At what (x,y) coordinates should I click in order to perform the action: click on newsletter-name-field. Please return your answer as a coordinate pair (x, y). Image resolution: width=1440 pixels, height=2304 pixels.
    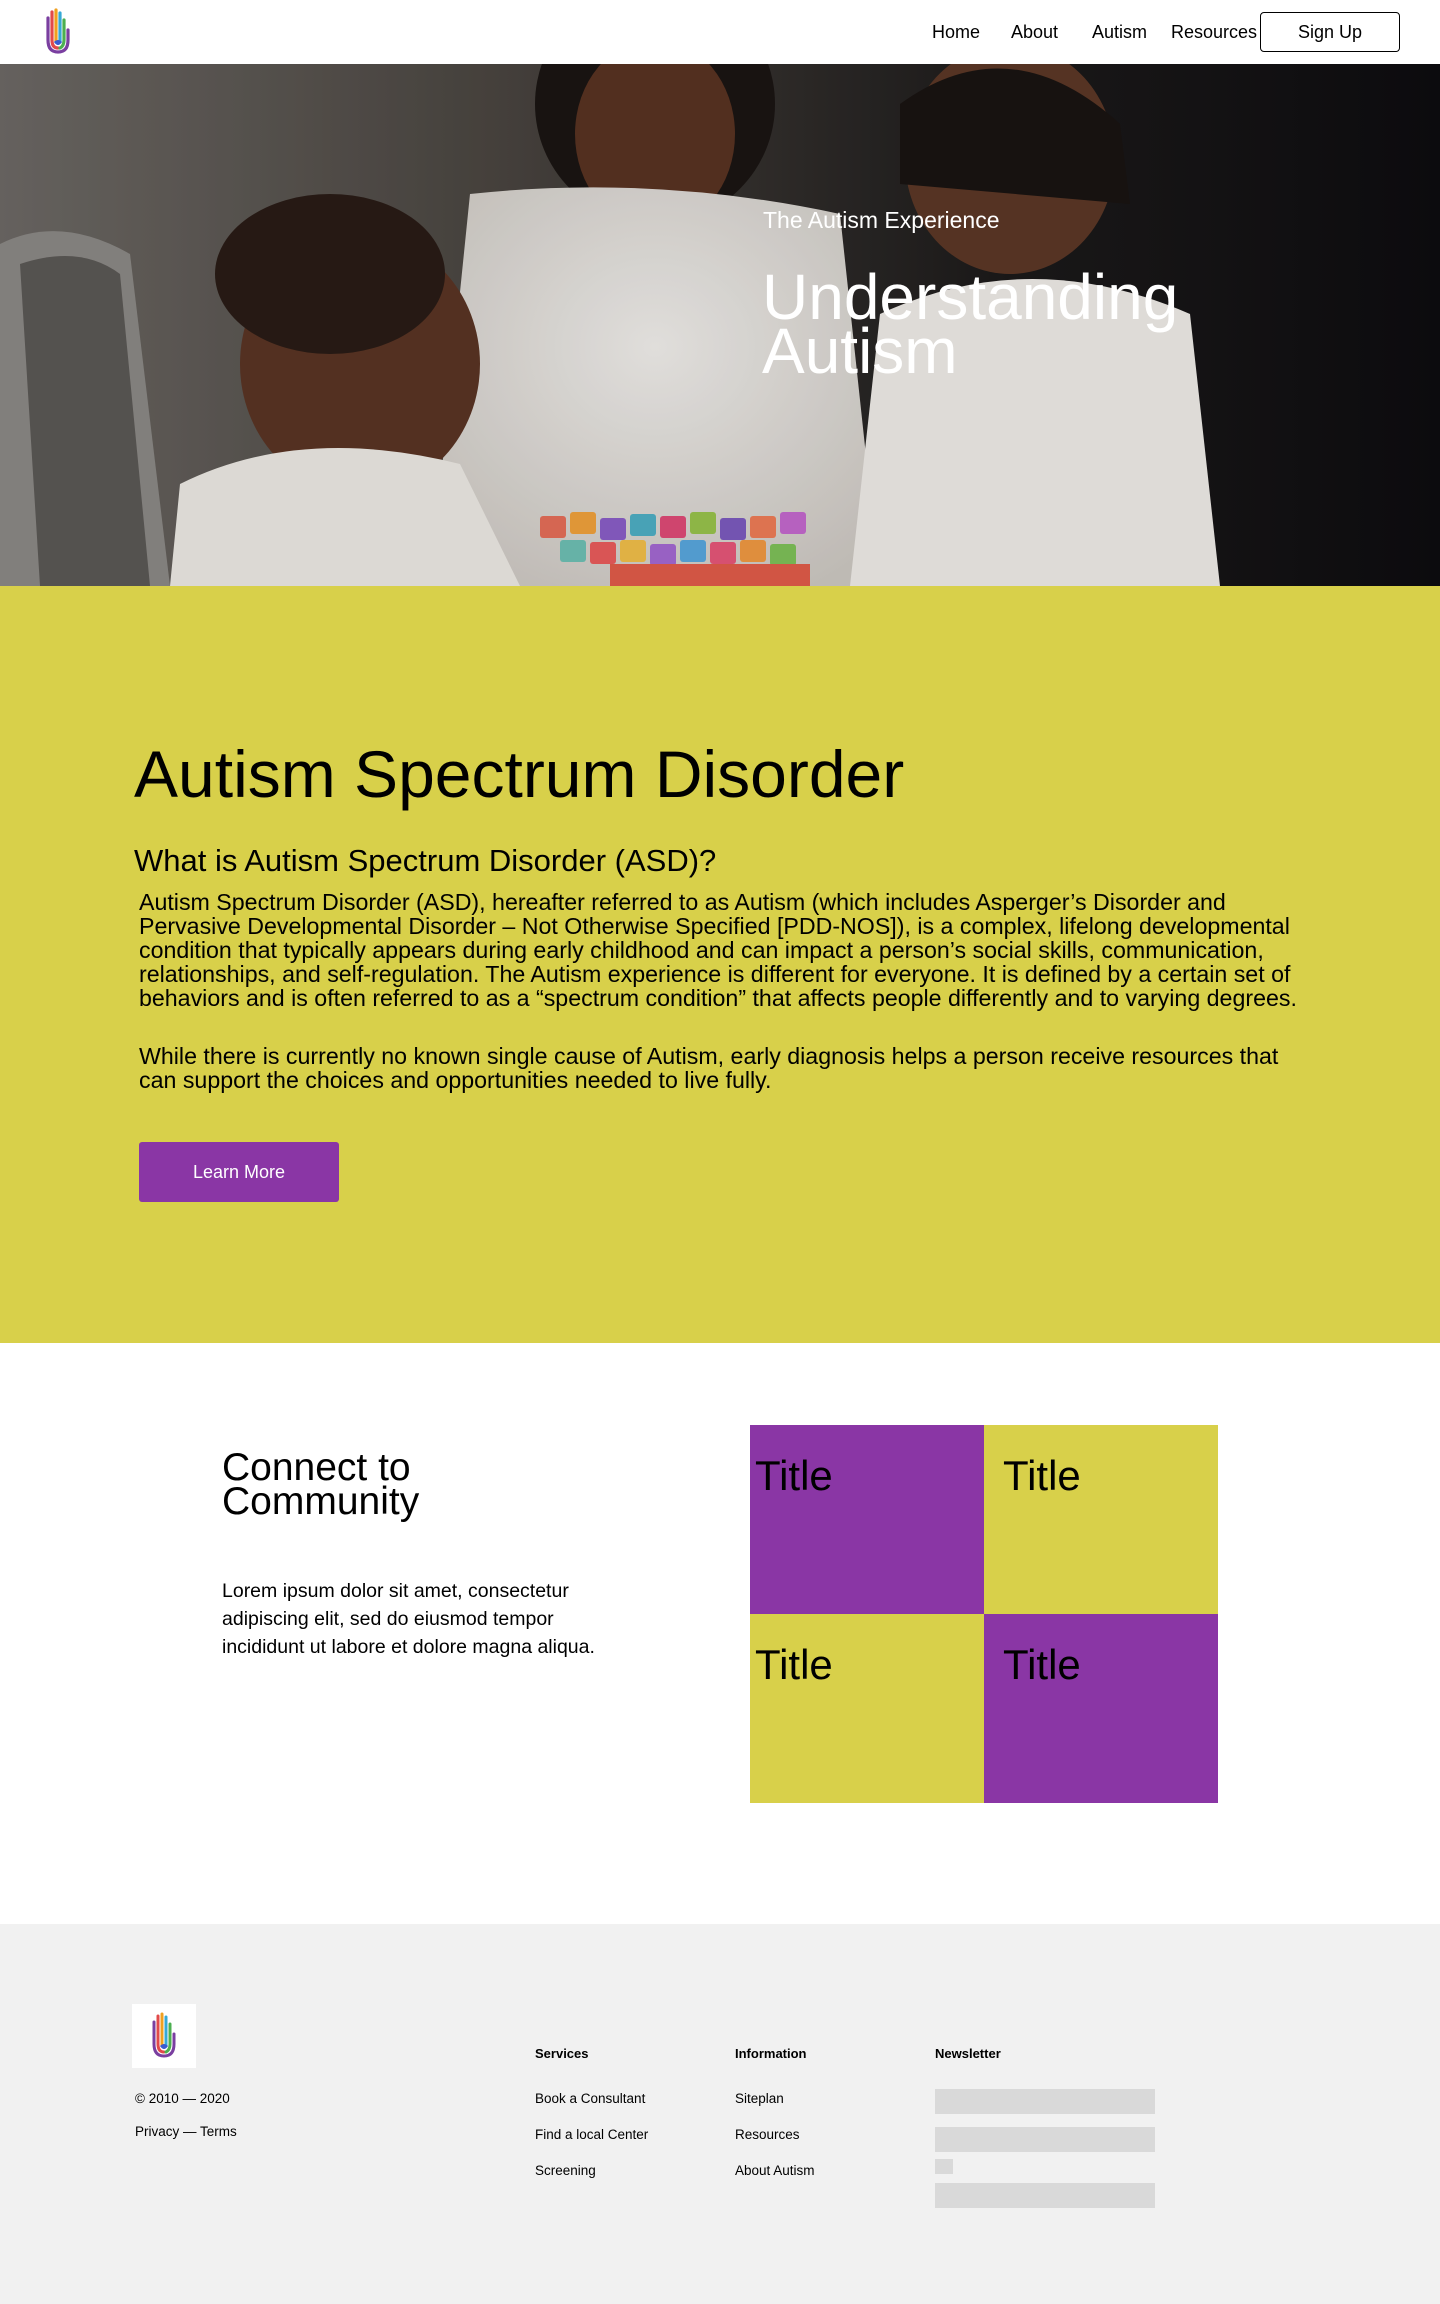
    Looking at the image, I should click on (1045, 2101).